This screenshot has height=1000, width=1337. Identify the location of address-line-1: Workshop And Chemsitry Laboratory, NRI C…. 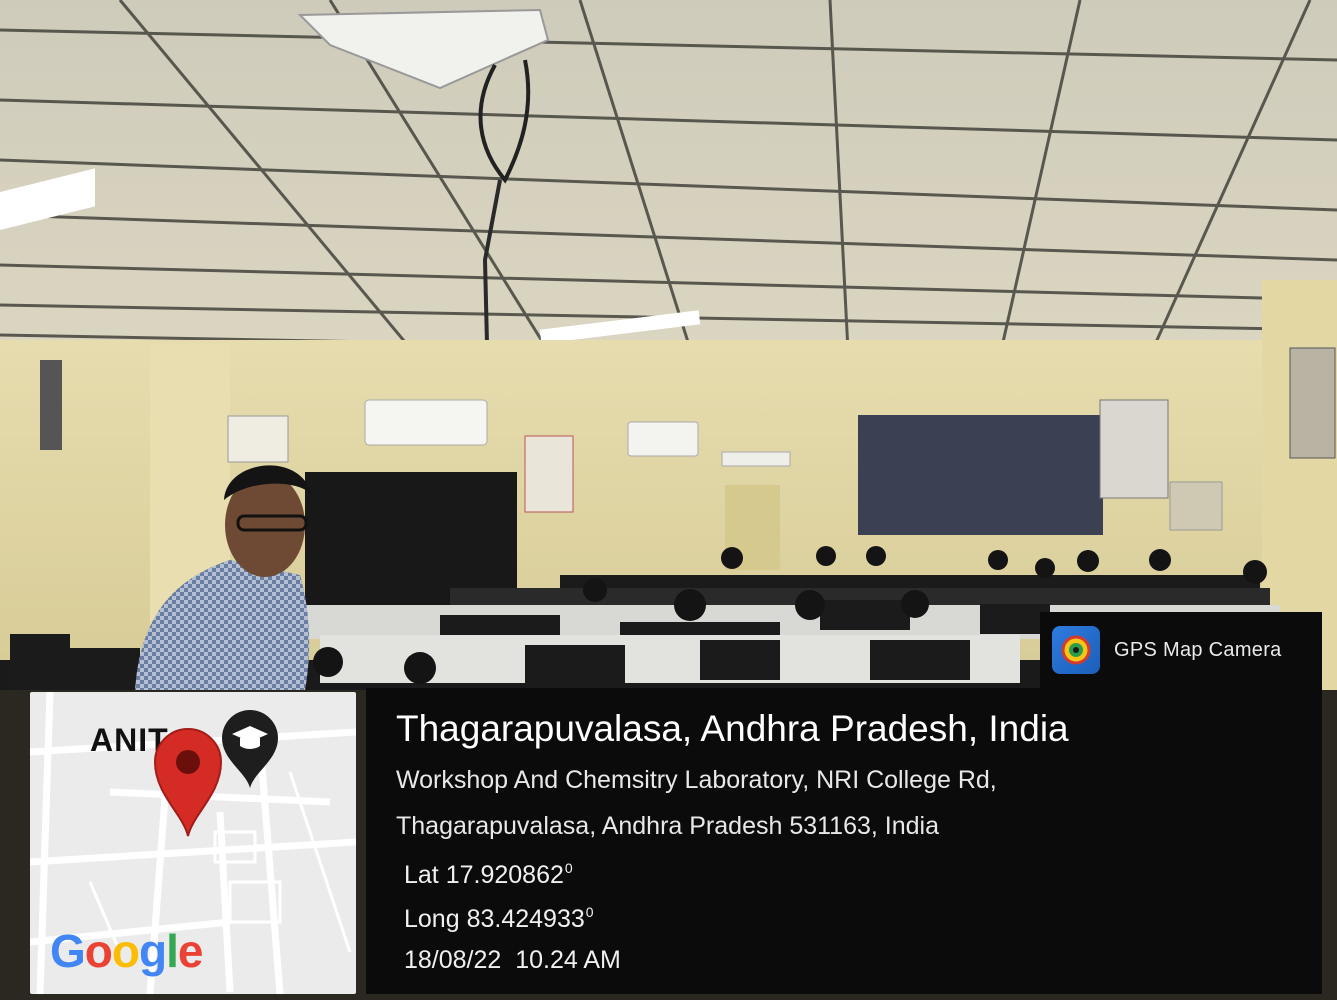
(696, 780).